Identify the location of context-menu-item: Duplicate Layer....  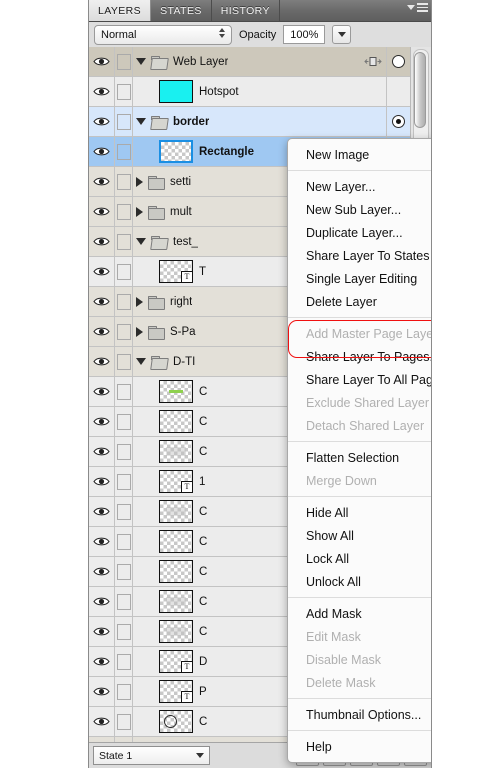
(359, 232).